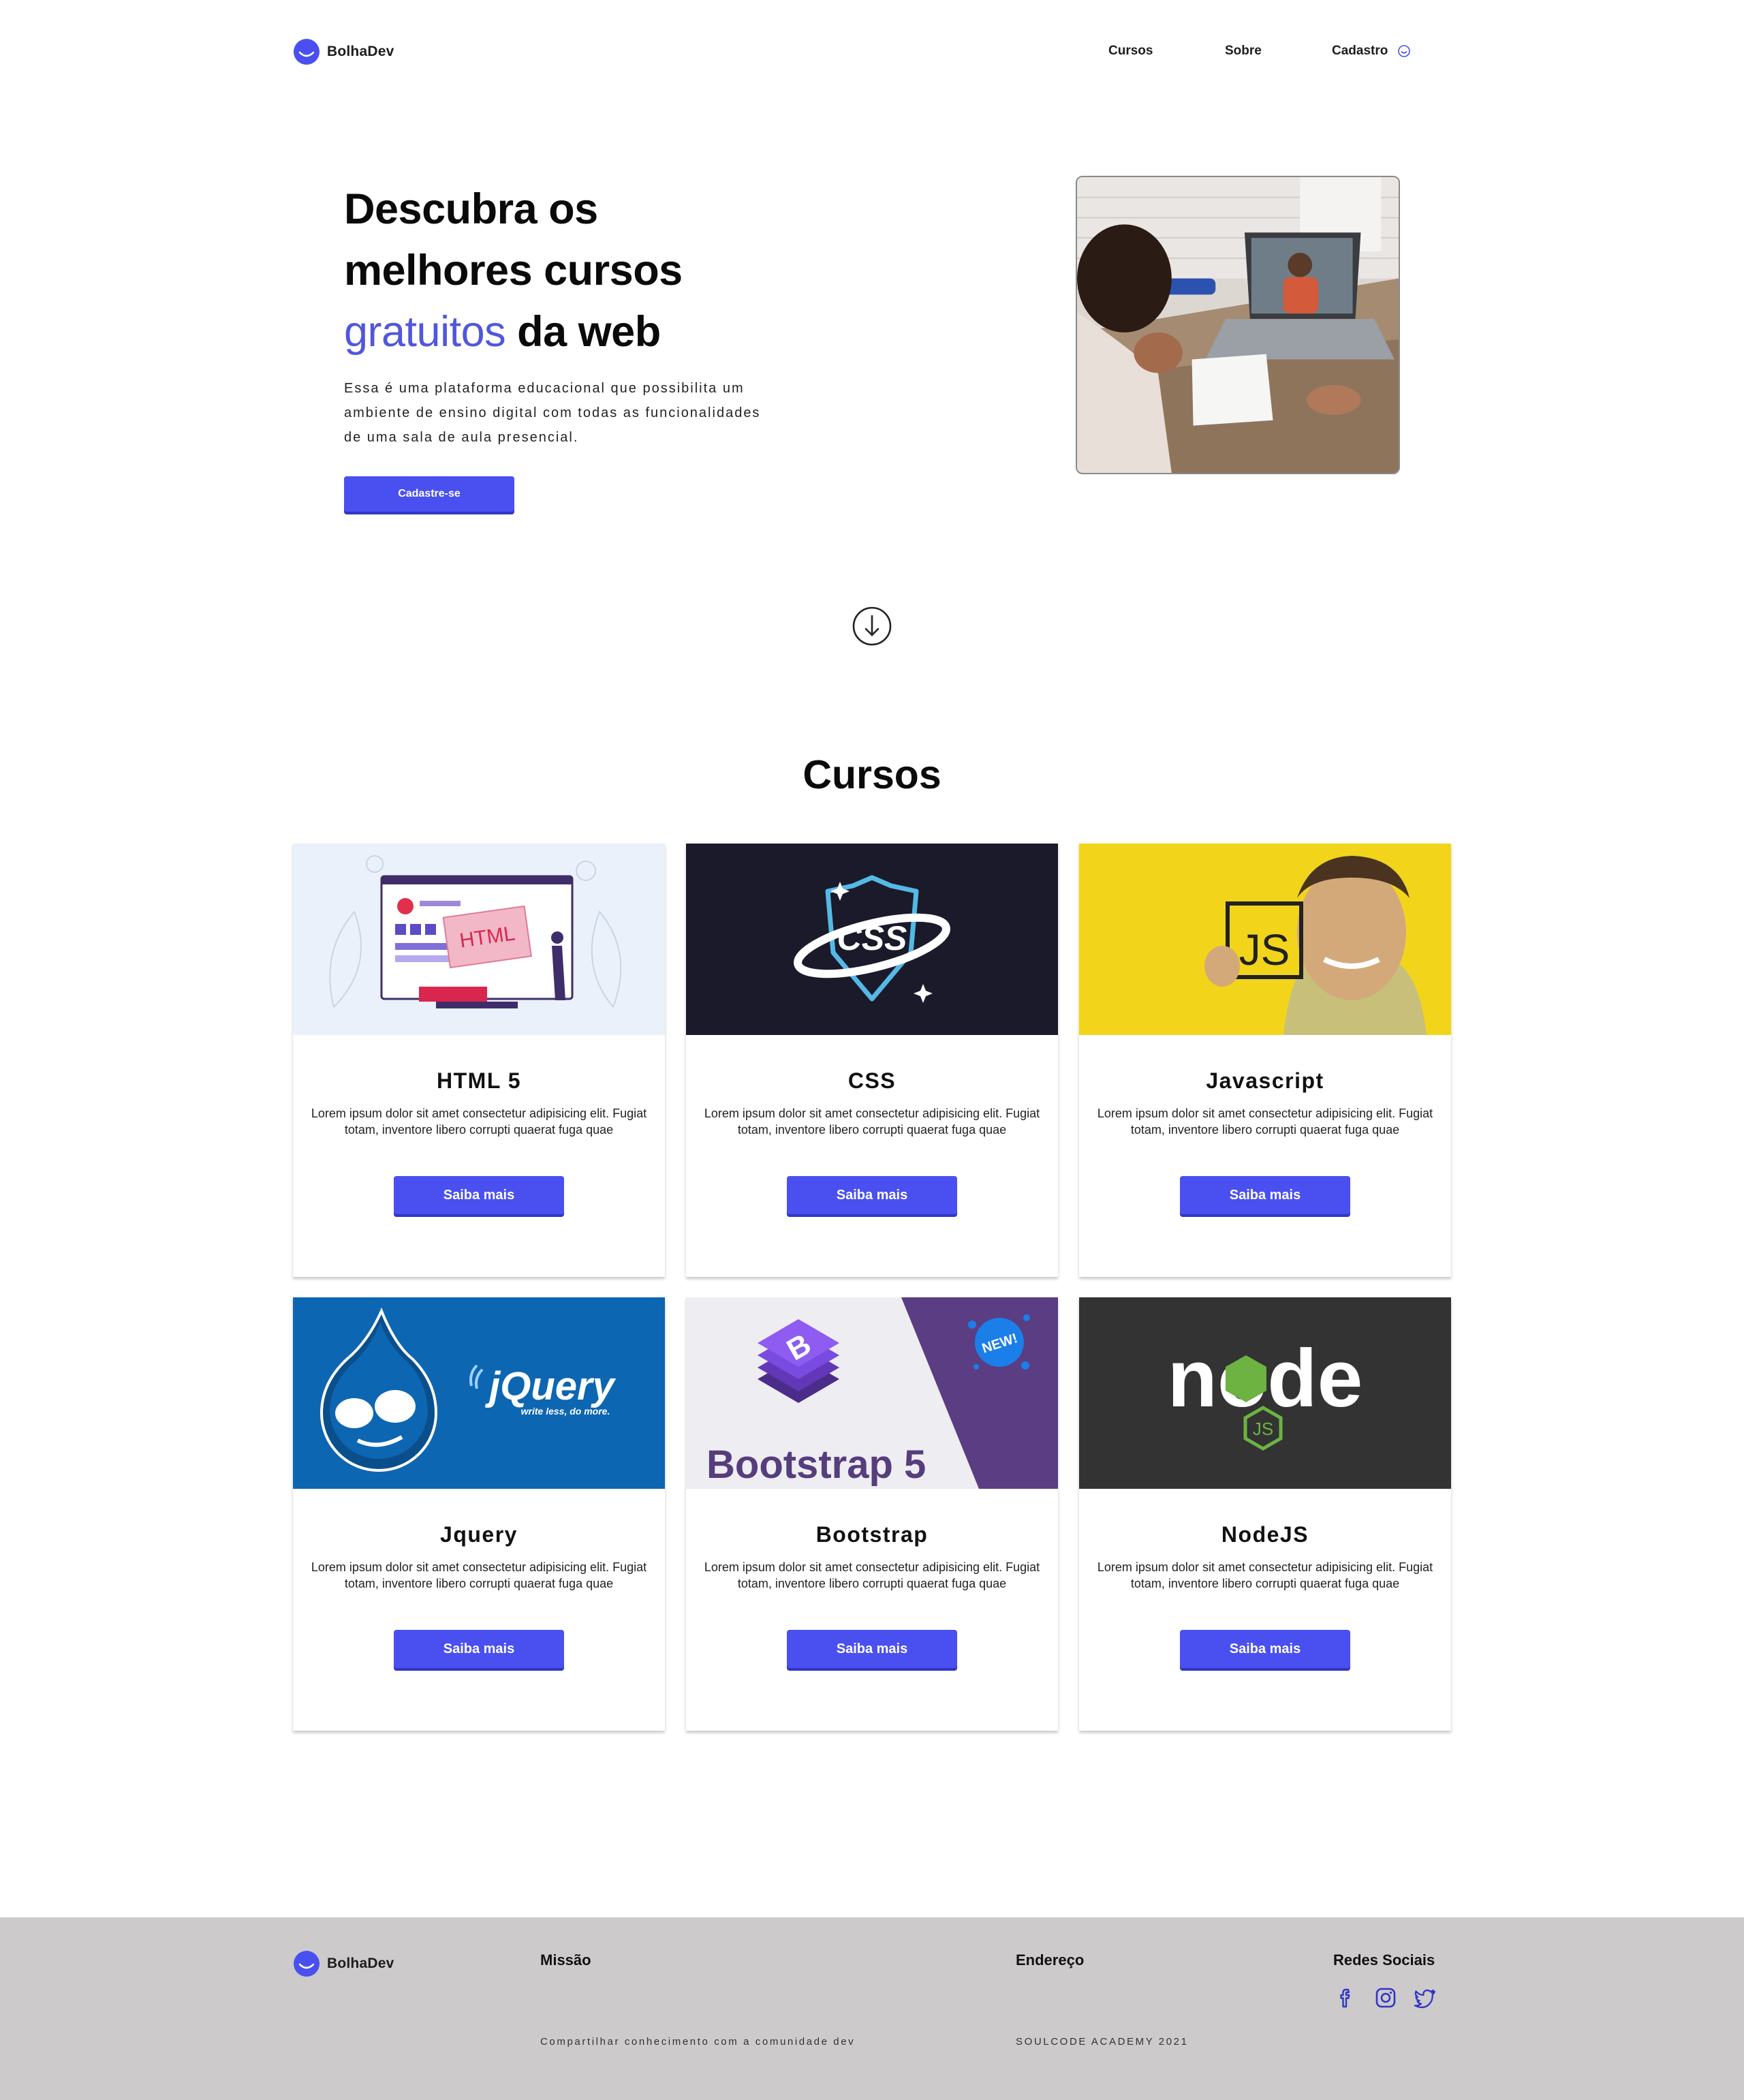 The height and width of the screenshot is (2100, 1744). I want to click on social-links, so click(1385, 1998).